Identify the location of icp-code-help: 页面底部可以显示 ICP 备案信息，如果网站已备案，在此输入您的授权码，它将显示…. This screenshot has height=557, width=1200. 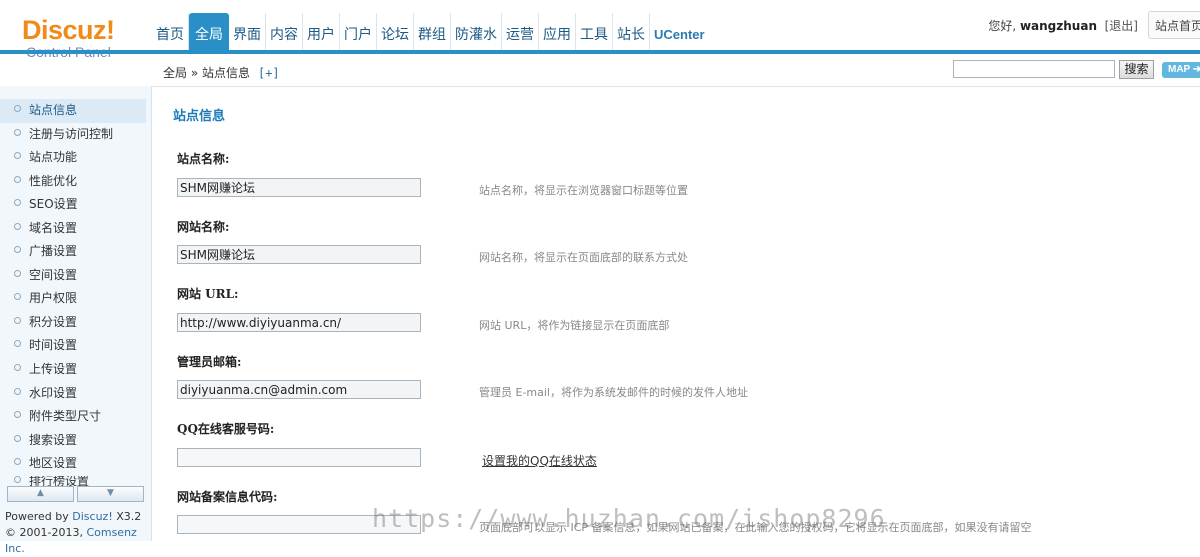
(755, 527).